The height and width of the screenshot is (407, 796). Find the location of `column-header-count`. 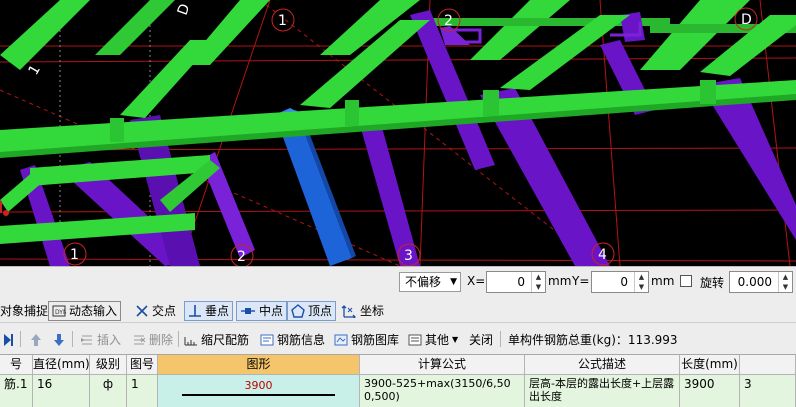

column-header-count is located at coordinates (768, 365).